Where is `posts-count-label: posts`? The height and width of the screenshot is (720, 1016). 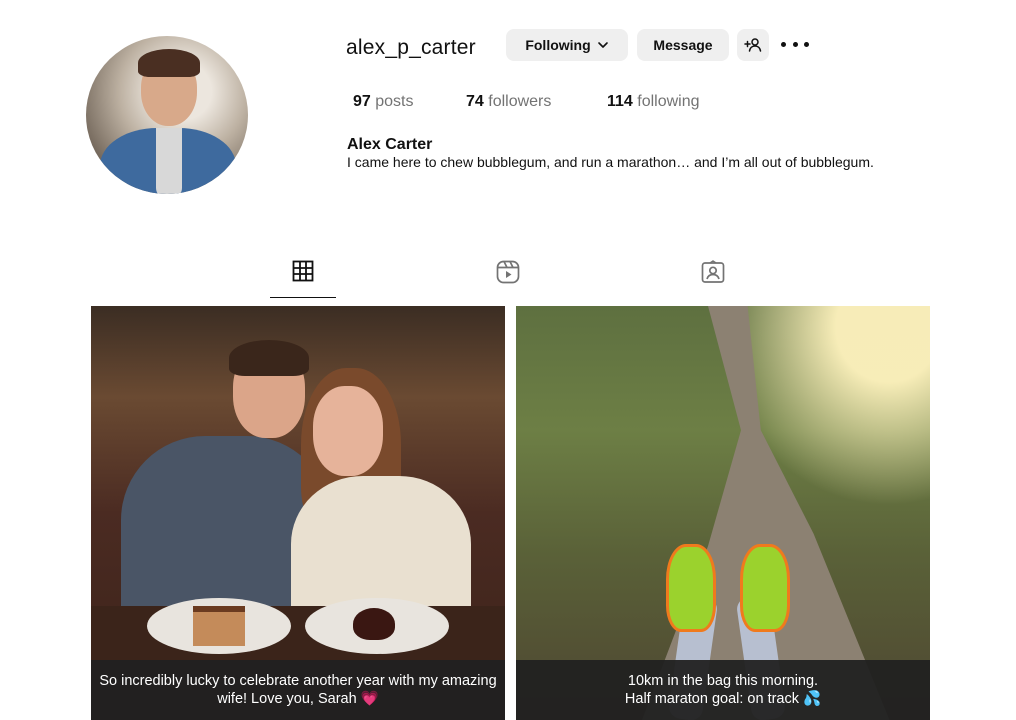 posts-count-label: posts is located at coordinates (394, 101).